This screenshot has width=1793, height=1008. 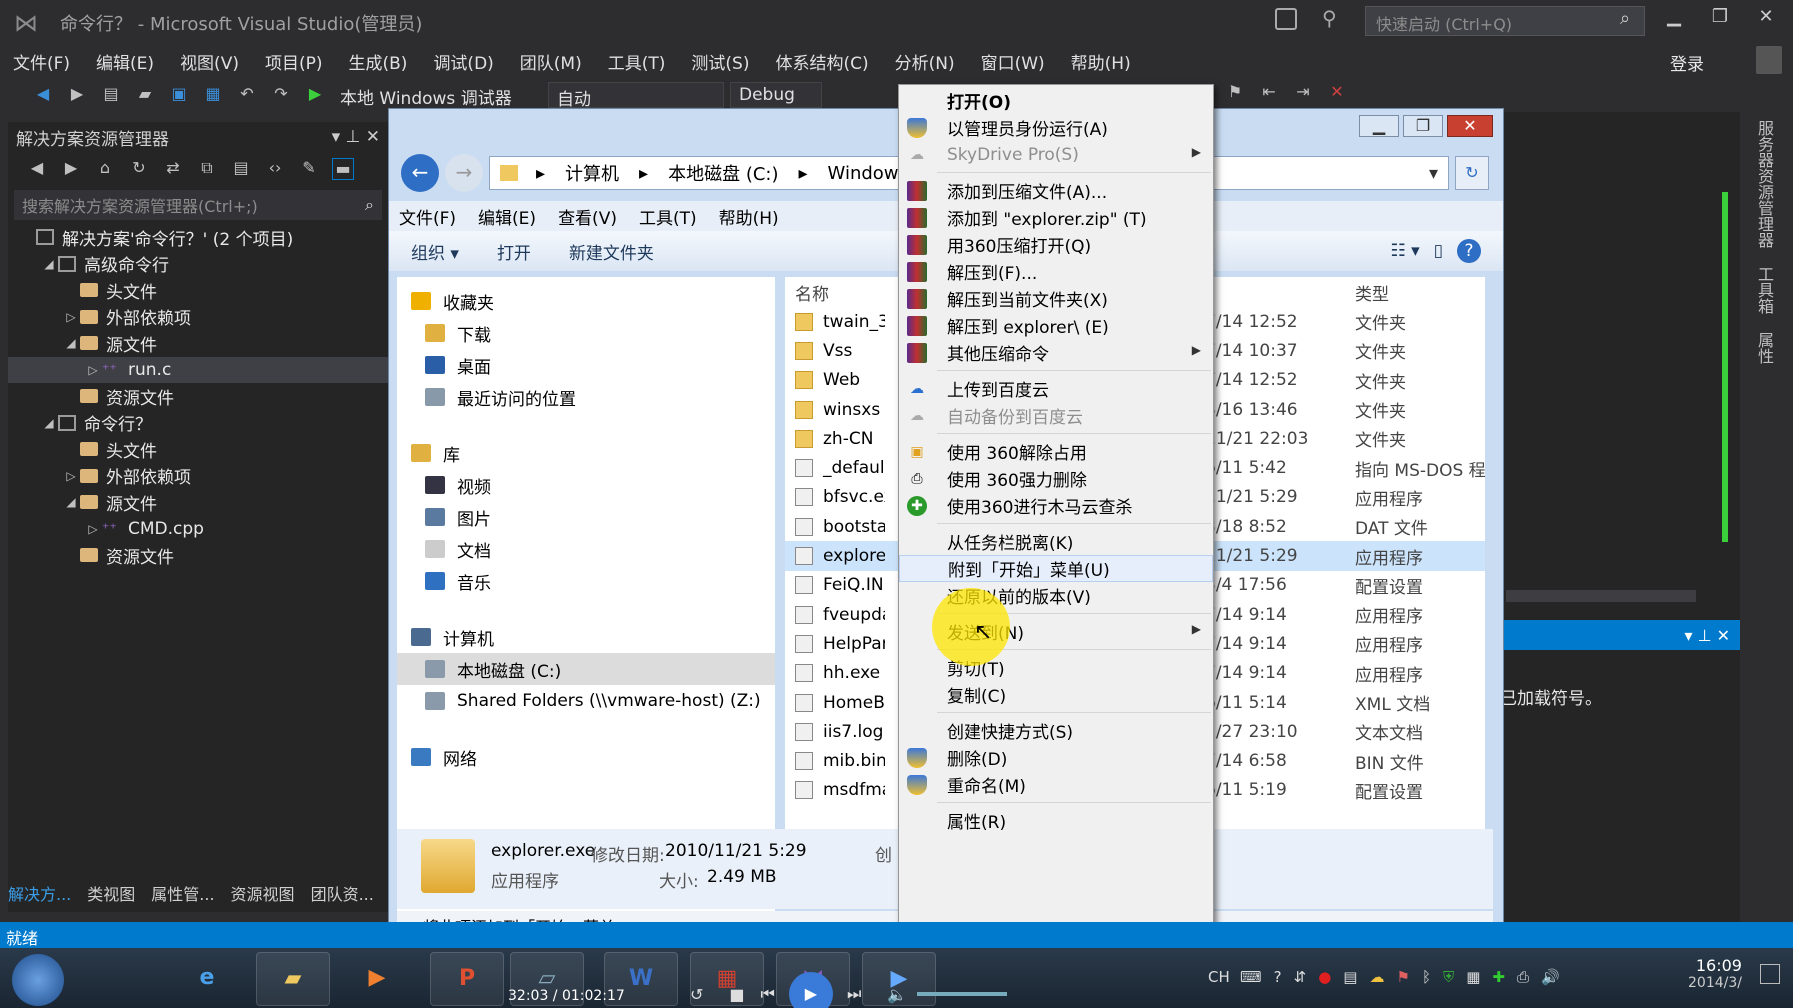 What do you see at coordinates (1056, 541) in the screenshot?
I see `context-menu-item: 从任务栏脱离(K)` at bounding box center [1056, 541].